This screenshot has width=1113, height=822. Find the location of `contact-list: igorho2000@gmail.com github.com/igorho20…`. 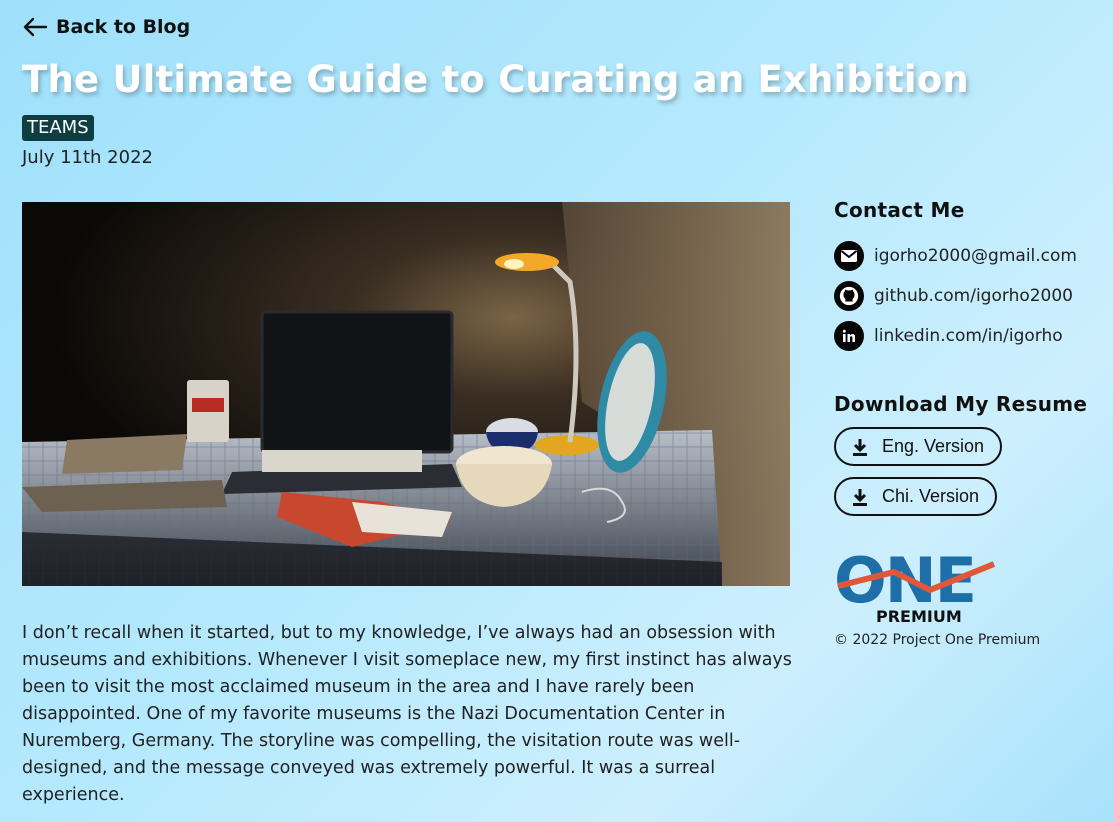

contact-list: igorho2000@gmail.com github.com/igorho20… is located at coordinates (969, 296).